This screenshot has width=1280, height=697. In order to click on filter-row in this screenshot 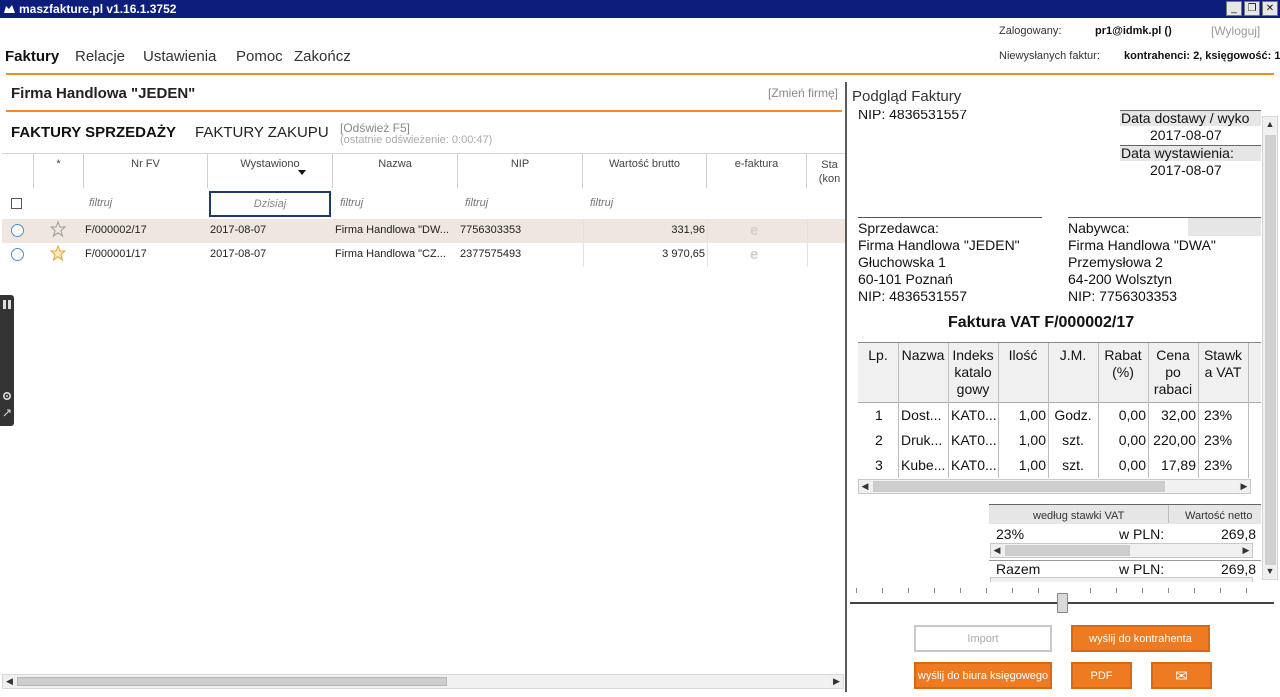, I will do `click(424, 204)`.